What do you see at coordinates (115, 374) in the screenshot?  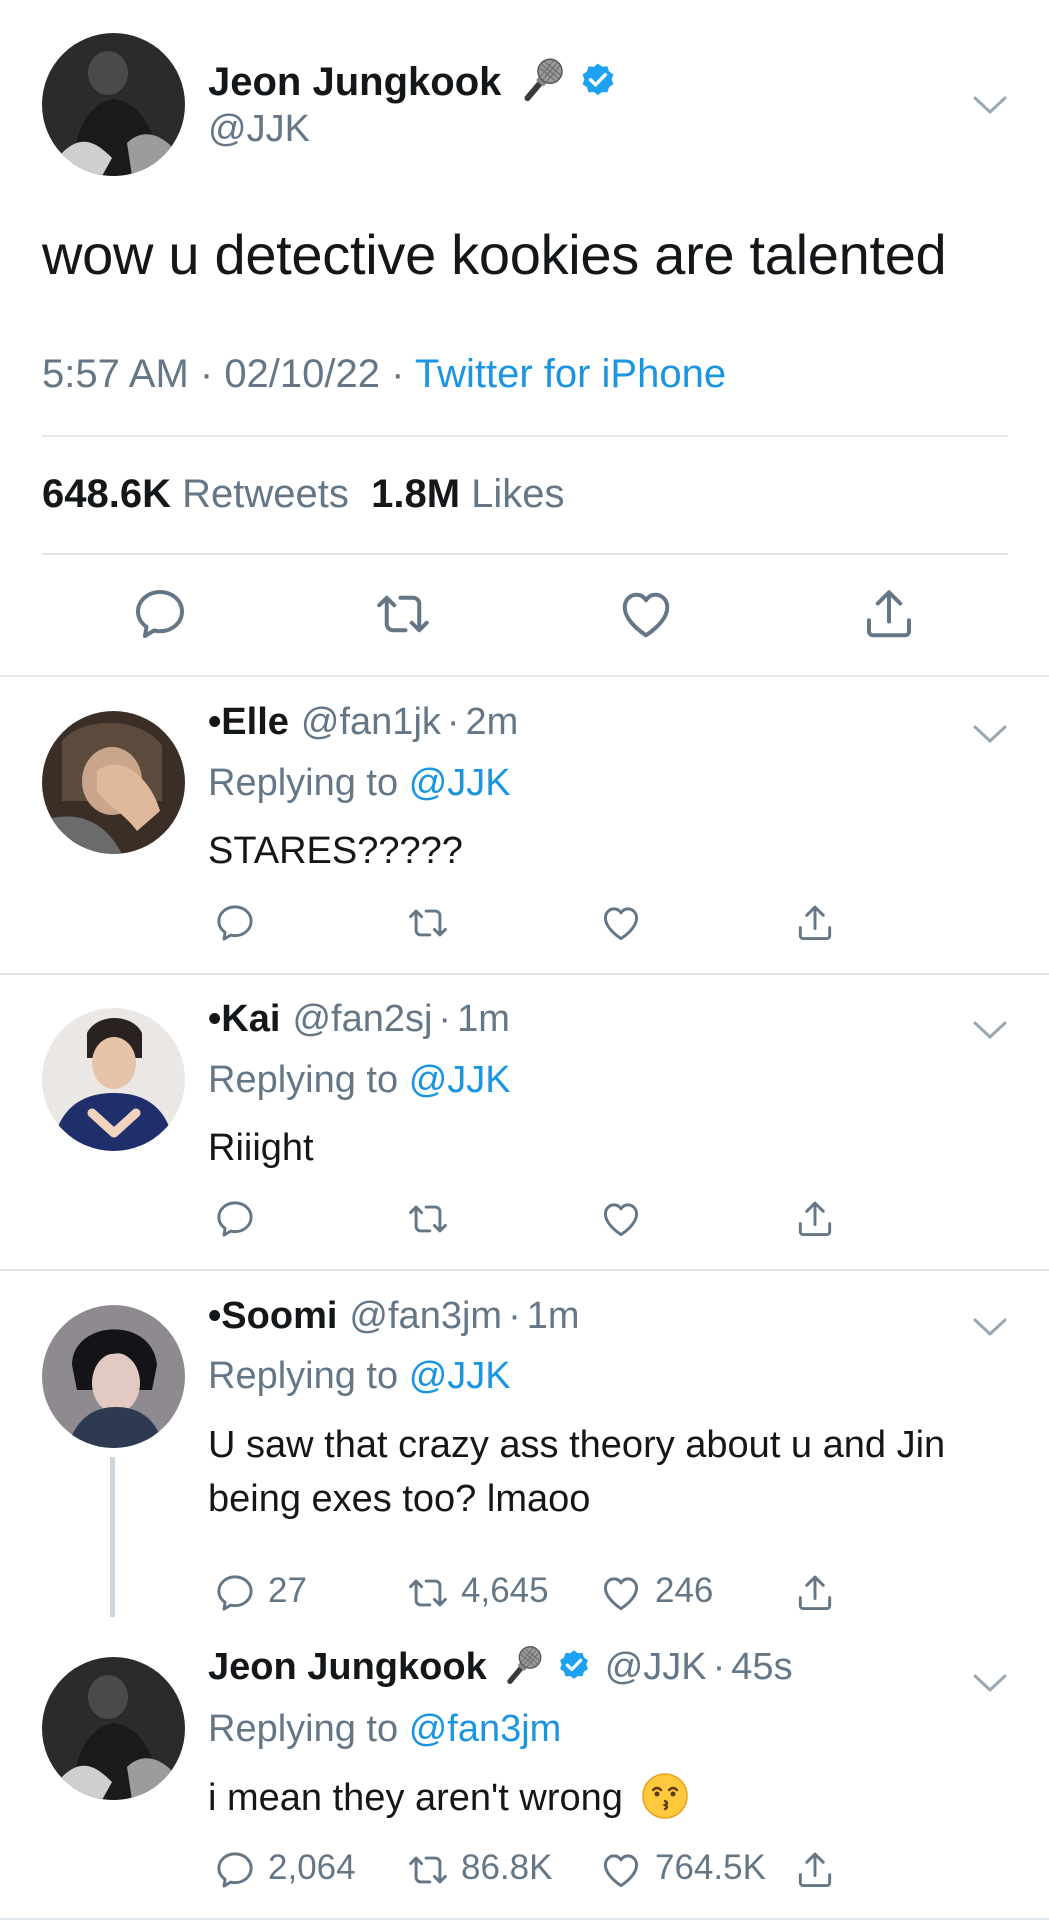 I see `tweet-time: 5:57 AM` at bounding box center [115, 374].